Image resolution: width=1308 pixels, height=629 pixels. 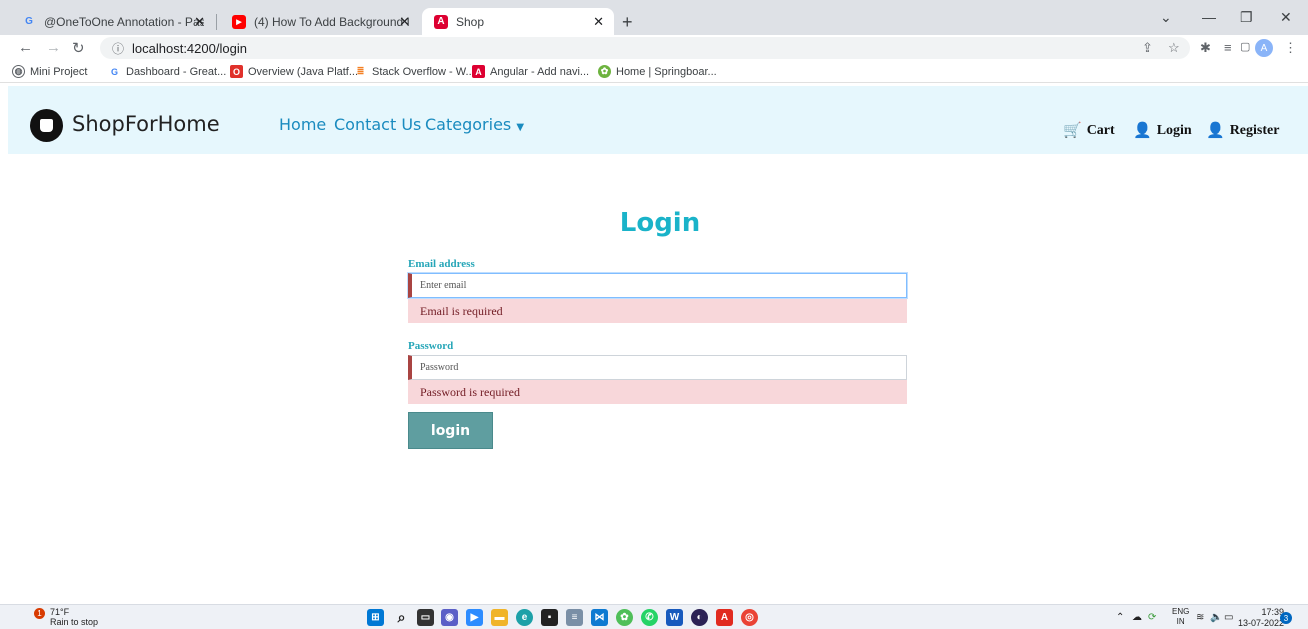 What do you see at coordinates (236, 71) in the screenshot?
I see `oracle-icon: O` at bounding box center [236, 71].